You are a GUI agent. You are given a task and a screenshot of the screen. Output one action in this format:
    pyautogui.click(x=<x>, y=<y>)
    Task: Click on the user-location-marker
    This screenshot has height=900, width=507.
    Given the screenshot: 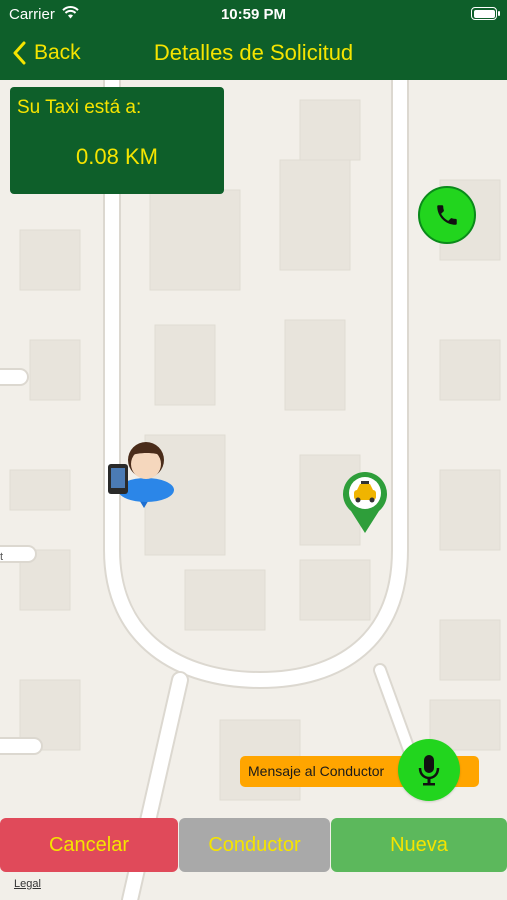 What is the action you would take?
    pyautogui.click(x=144, y=474)
    